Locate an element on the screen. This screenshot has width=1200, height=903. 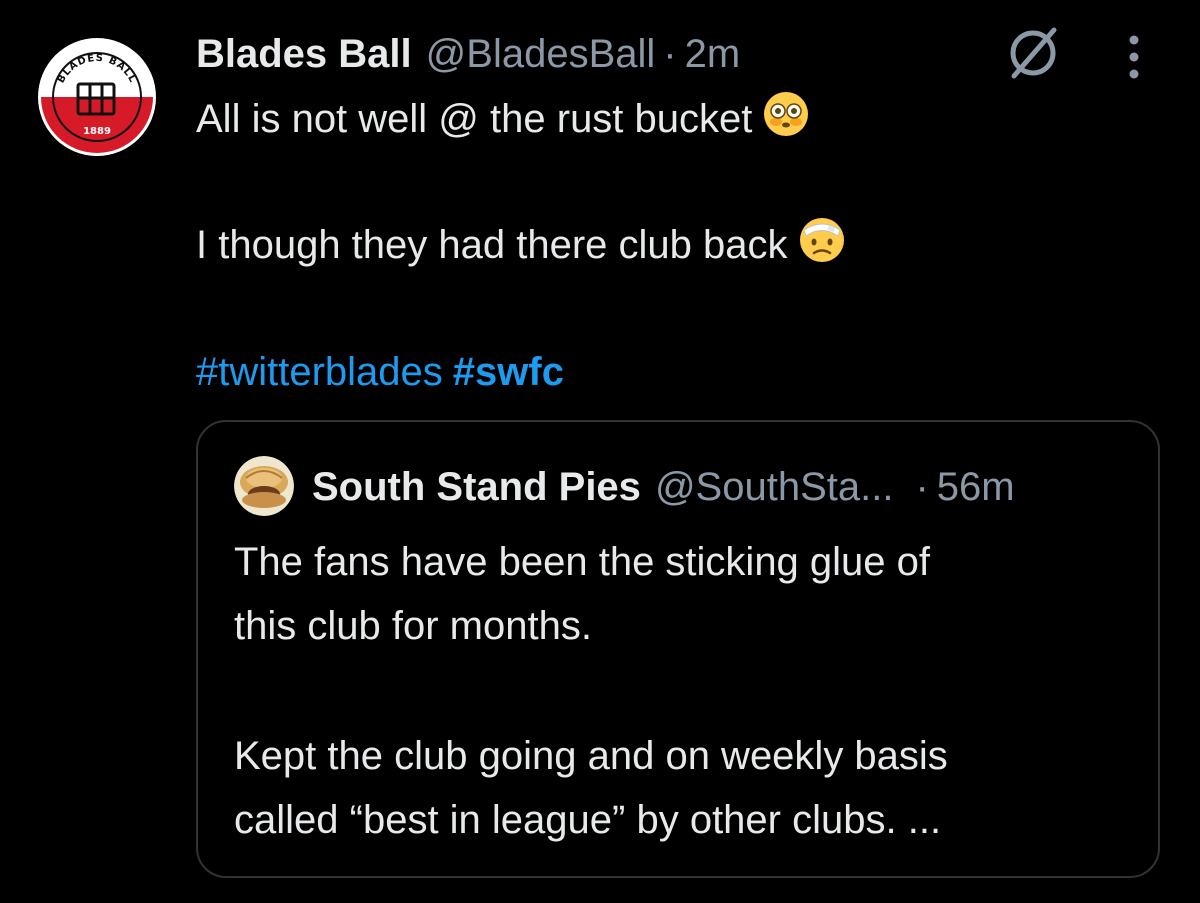
more-vertical-icon is located at coordinates (1134, 57).